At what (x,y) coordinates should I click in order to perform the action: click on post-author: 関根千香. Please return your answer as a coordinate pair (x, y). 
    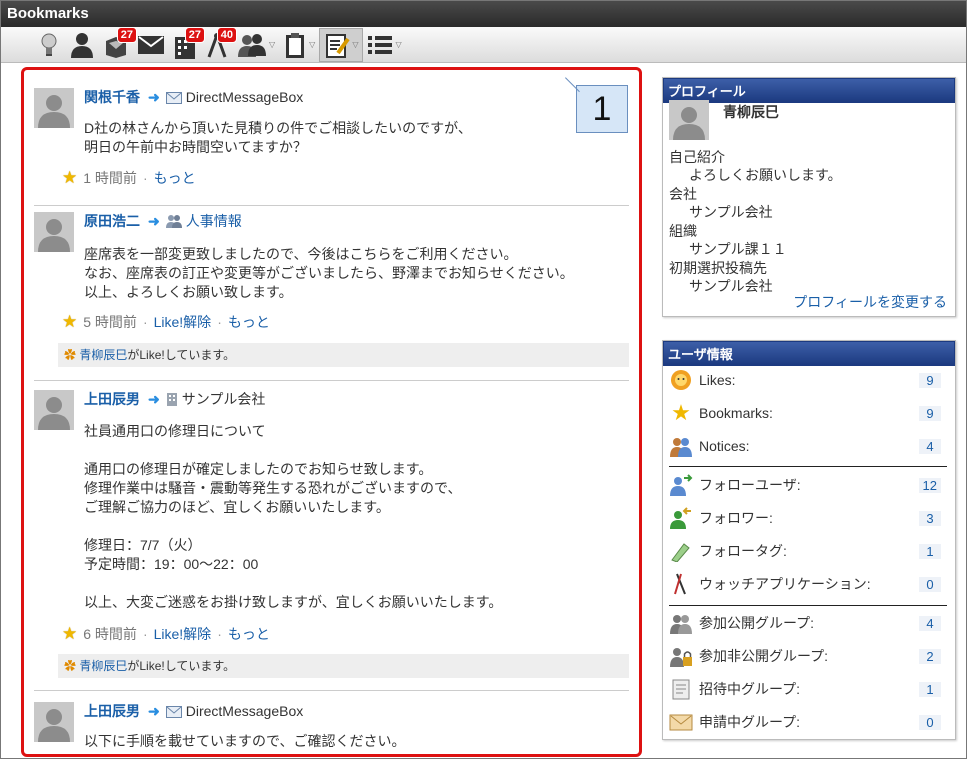
    Looking at the image, I should click on (112, 97).